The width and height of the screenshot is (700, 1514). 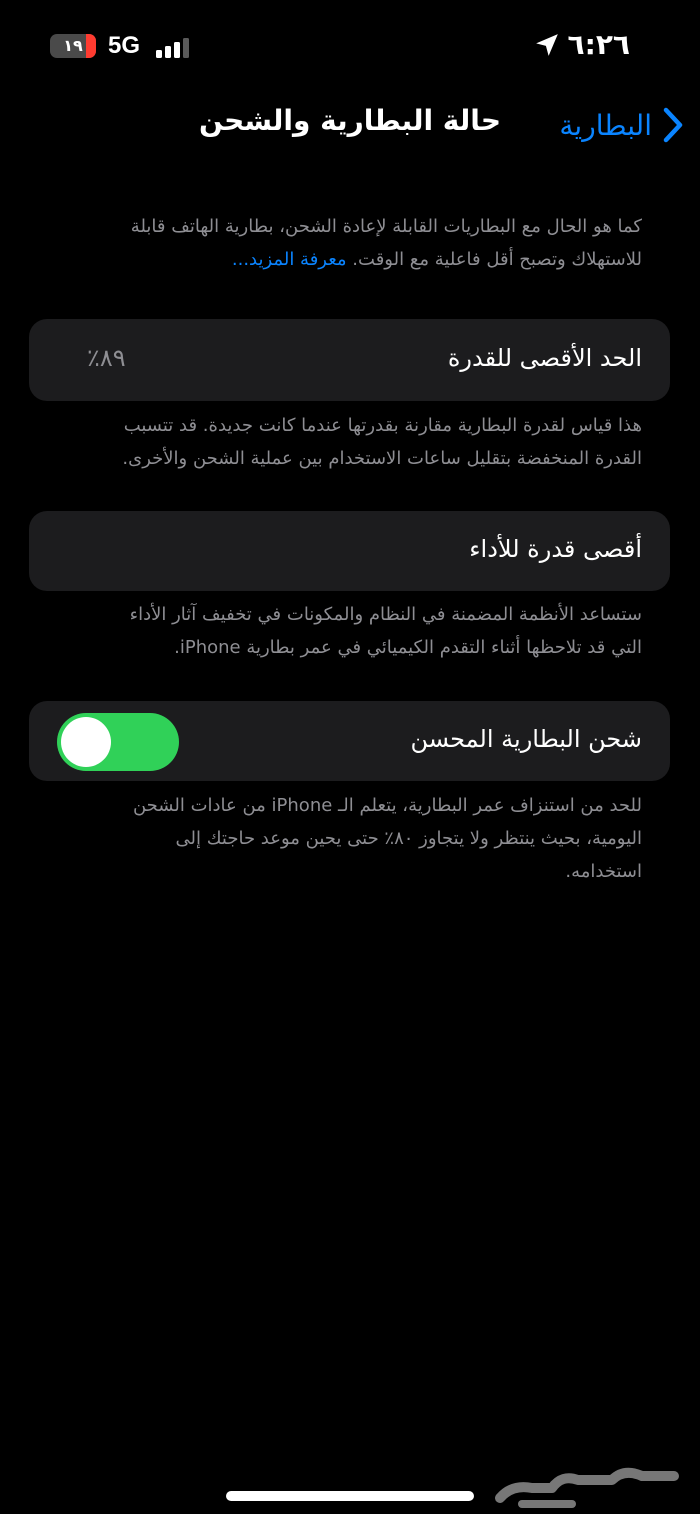 I want to click on battery-level: ١٩, so click(x=73, y=45).